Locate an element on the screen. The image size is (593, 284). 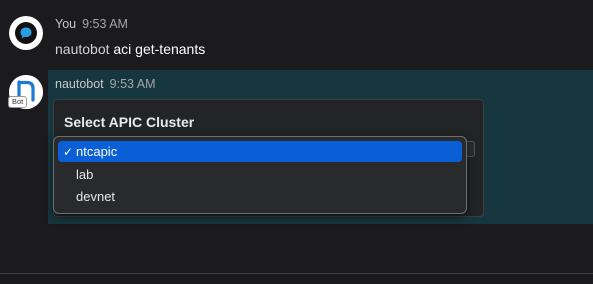
checkmark-icon: ✓ is located at coordinates (68, 151).